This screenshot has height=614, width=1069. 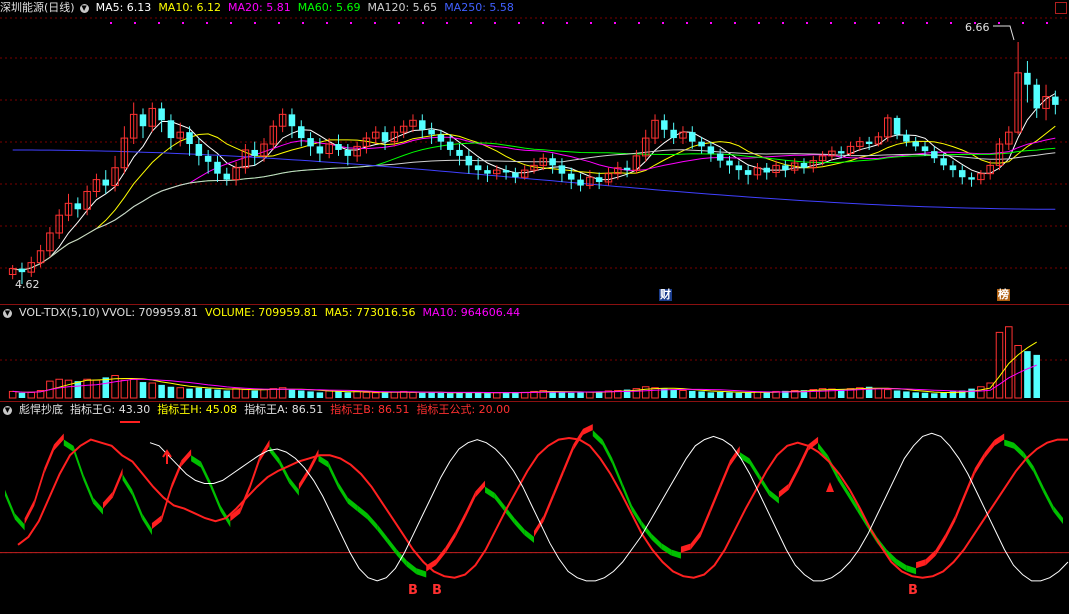 What do you see at coordinates (1004, 33) in the screenshot?
I see `high-marker` at bounding box center [1004, 33].